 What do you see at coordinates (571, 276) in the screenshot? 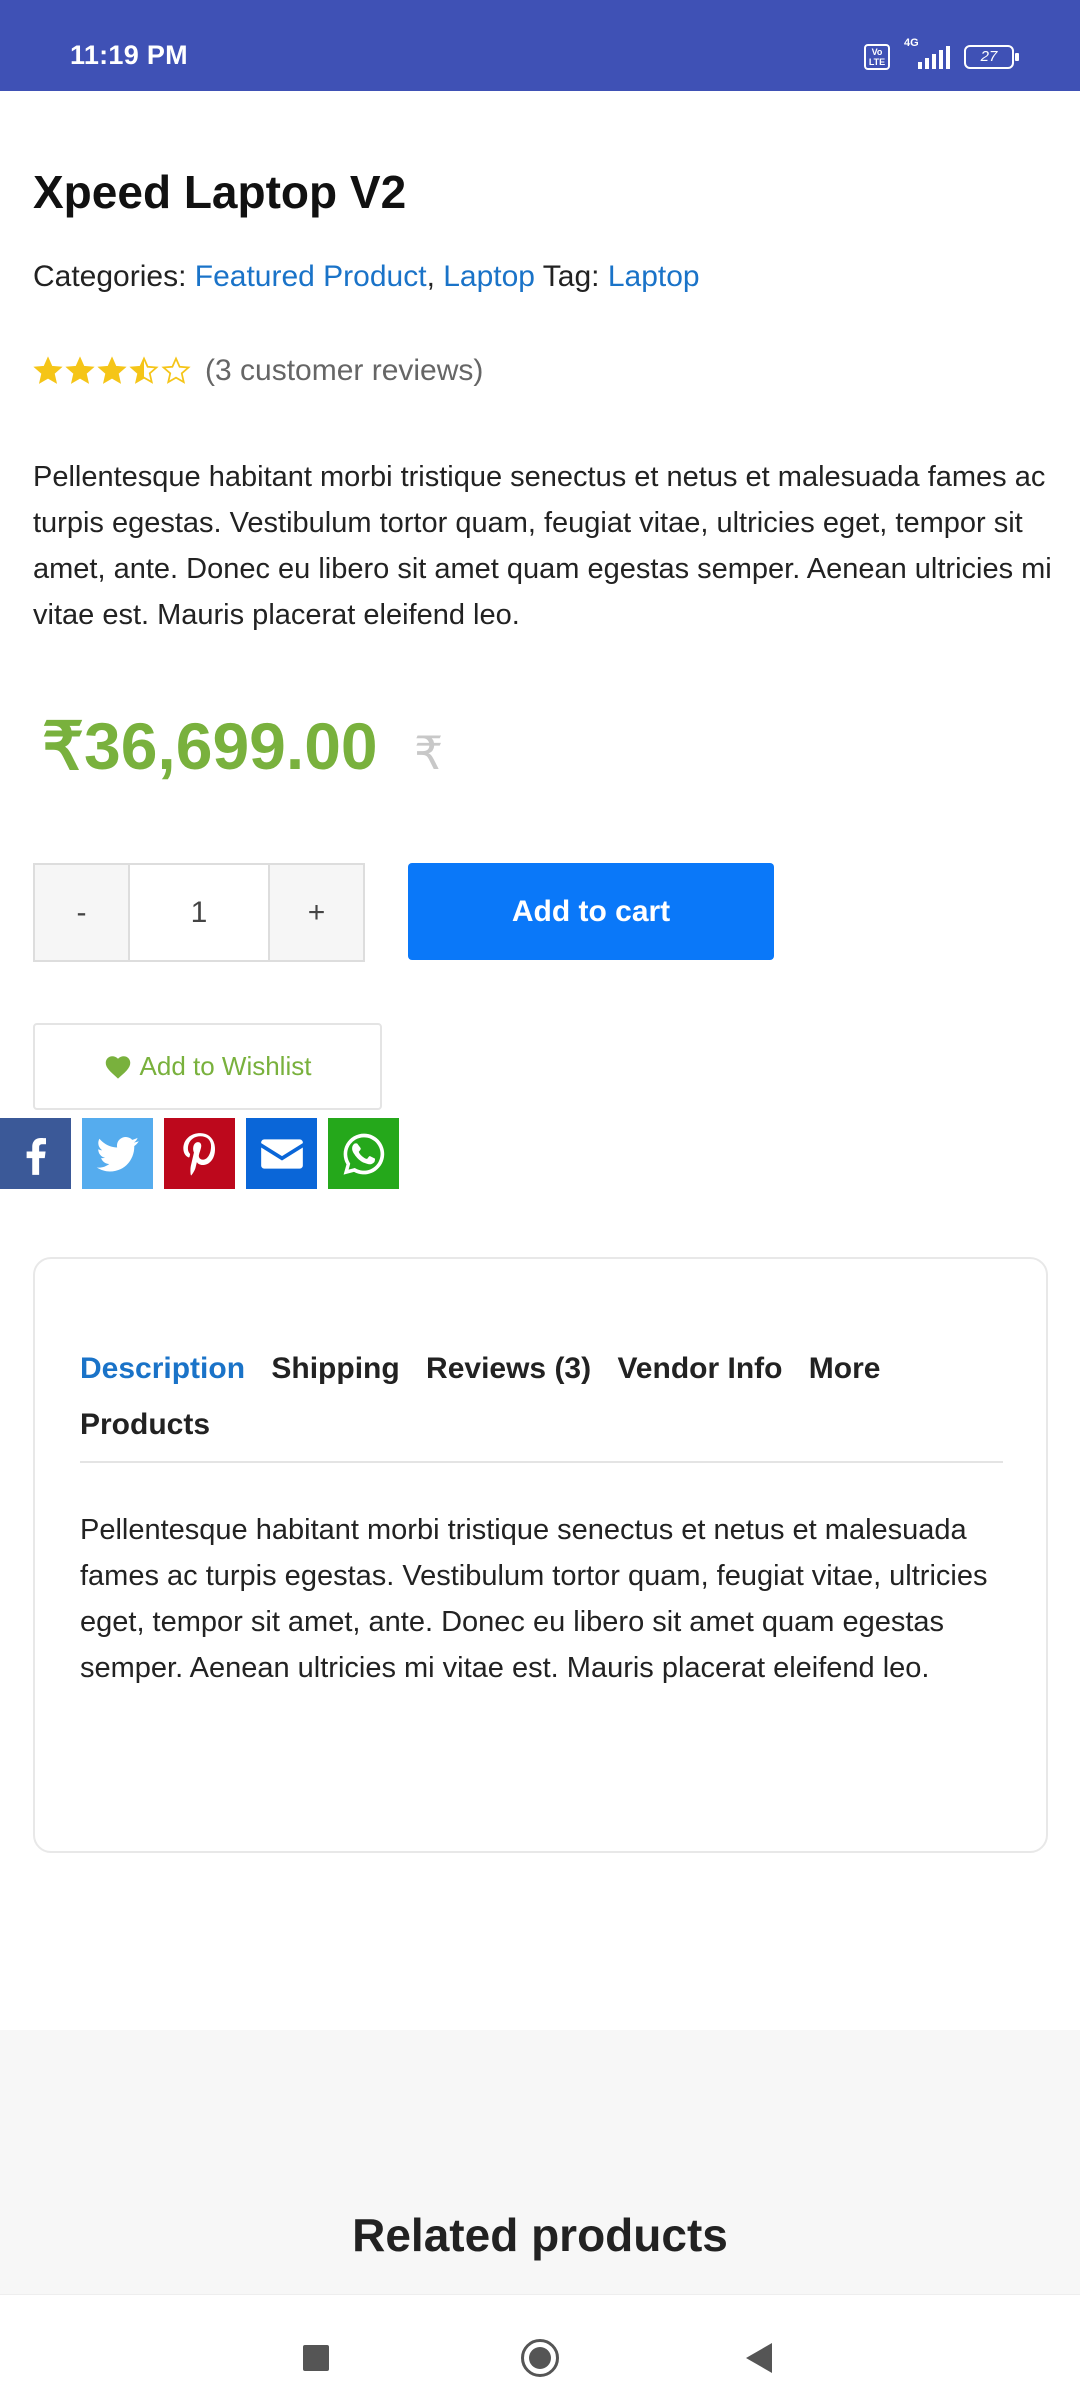
I see `tag-label: Tag:` at bounding box center [571, 276].